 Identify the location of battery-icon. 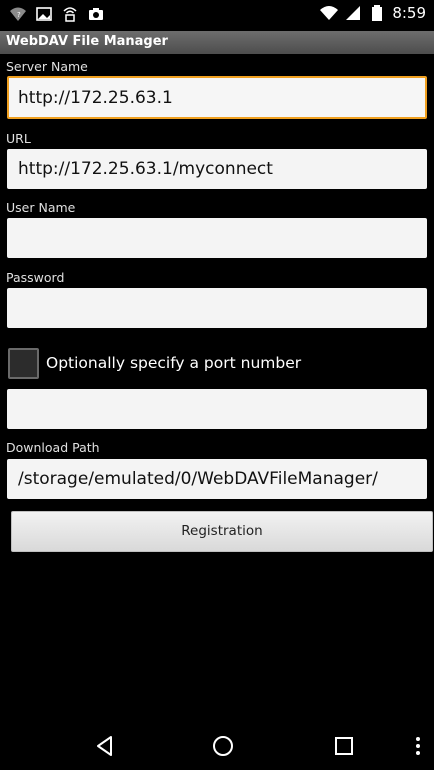
(377, 13).